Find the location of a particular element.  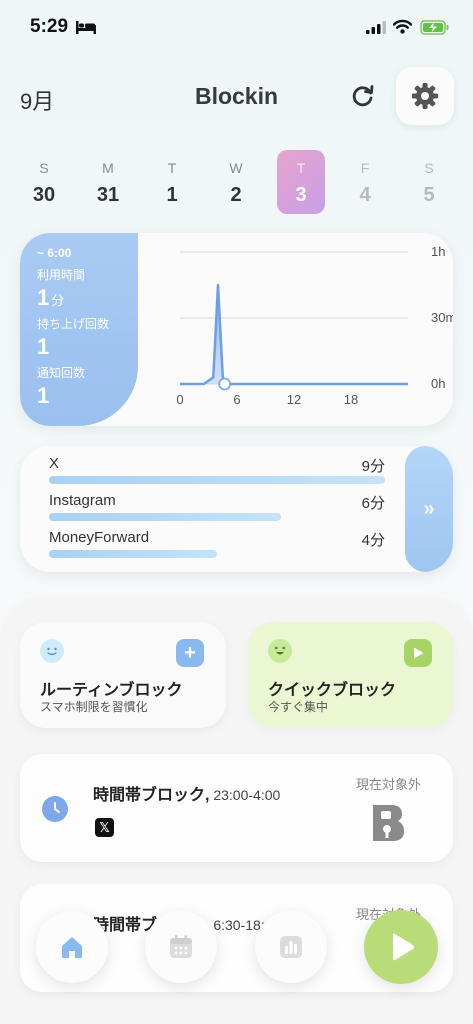

signal-icon is located at coordinates (376, 27).